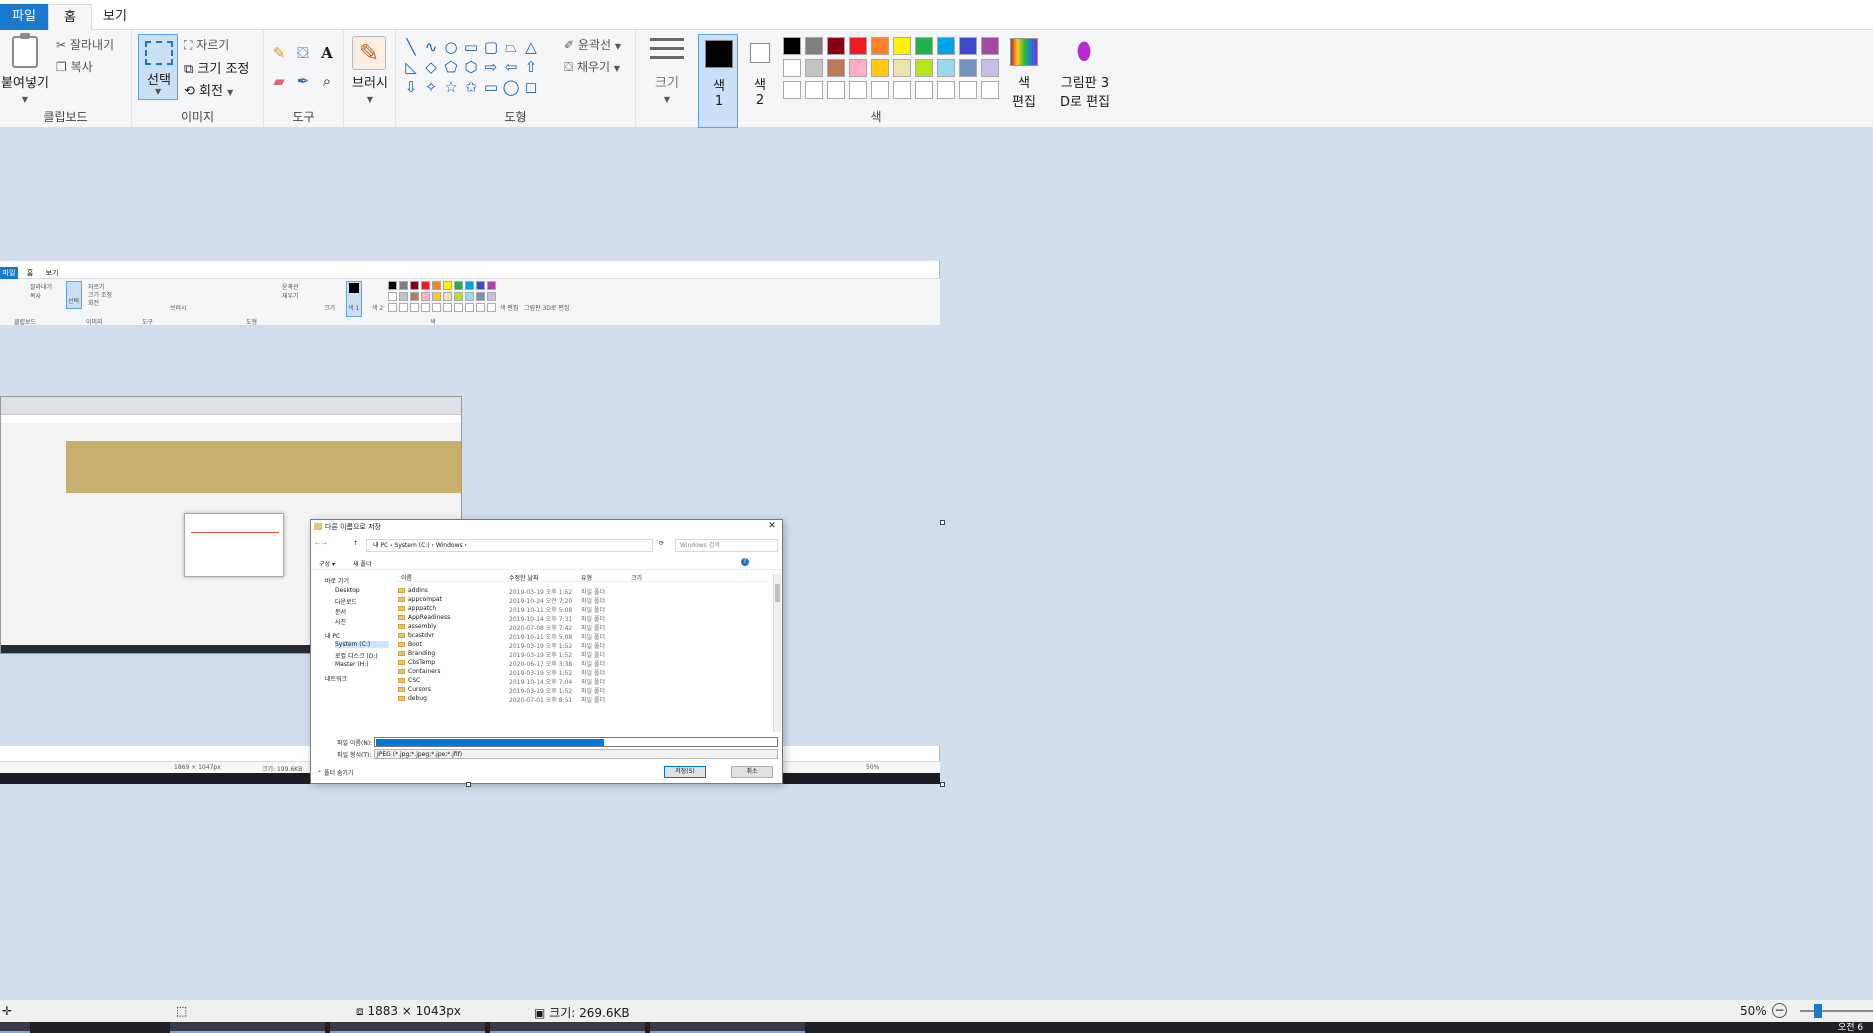 This screenshot has width=1873, height=1033. I want to click on size-lines-icon, so click(667, 53).